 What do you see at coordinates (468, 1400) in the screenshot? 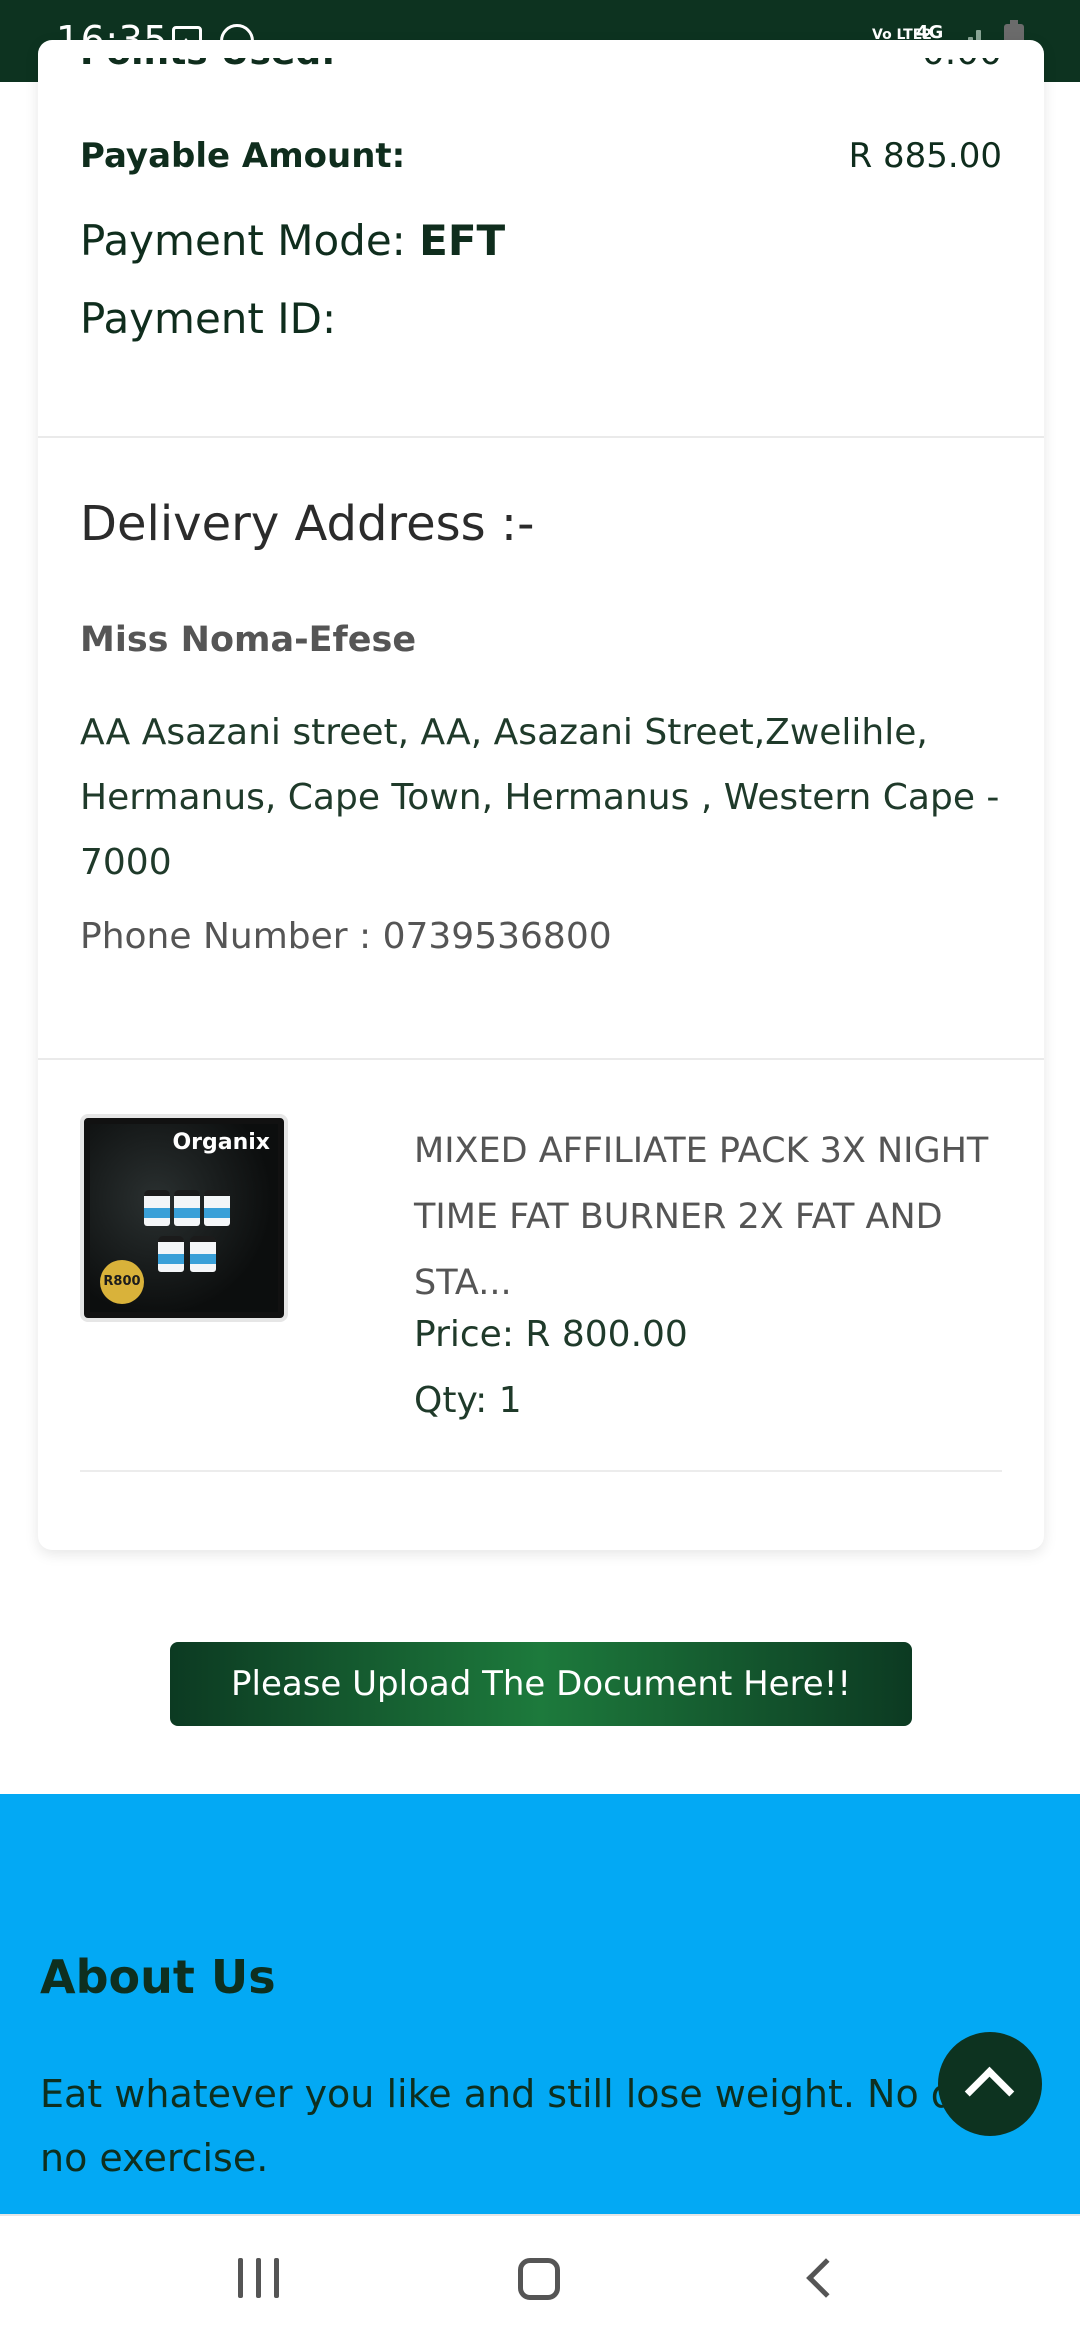
I see `product-qty: Qty: 1` at bounding box center [468, 1400].